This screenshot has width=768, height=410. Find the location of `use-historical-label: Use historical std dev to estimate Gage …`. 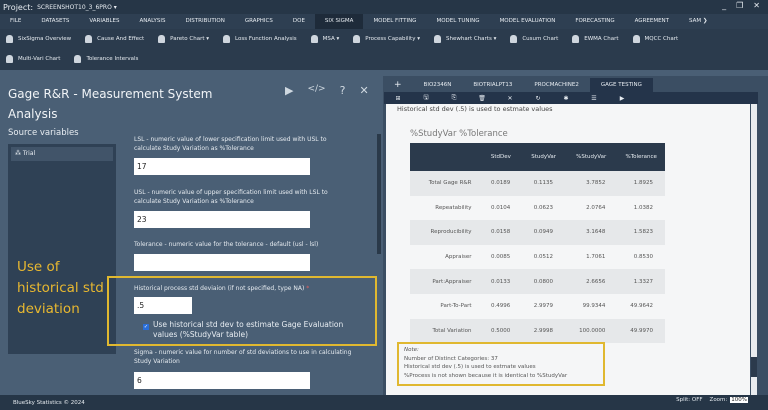

use-historical-label: Use historical std dev to estimate Gage … is located at coordinates (248, 329).